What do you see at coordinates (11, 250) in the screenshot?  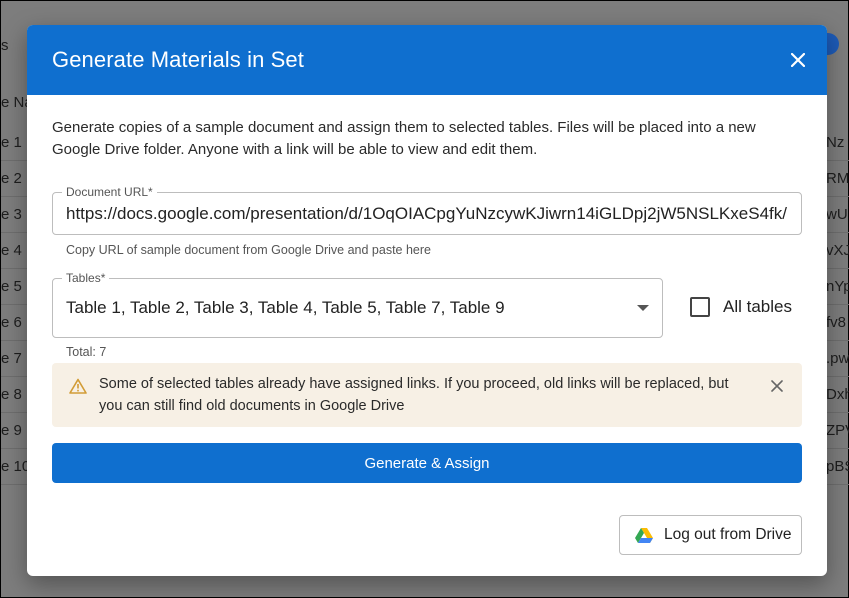 I see `bg-row-name: e 4` at bounding box center [11, 250].